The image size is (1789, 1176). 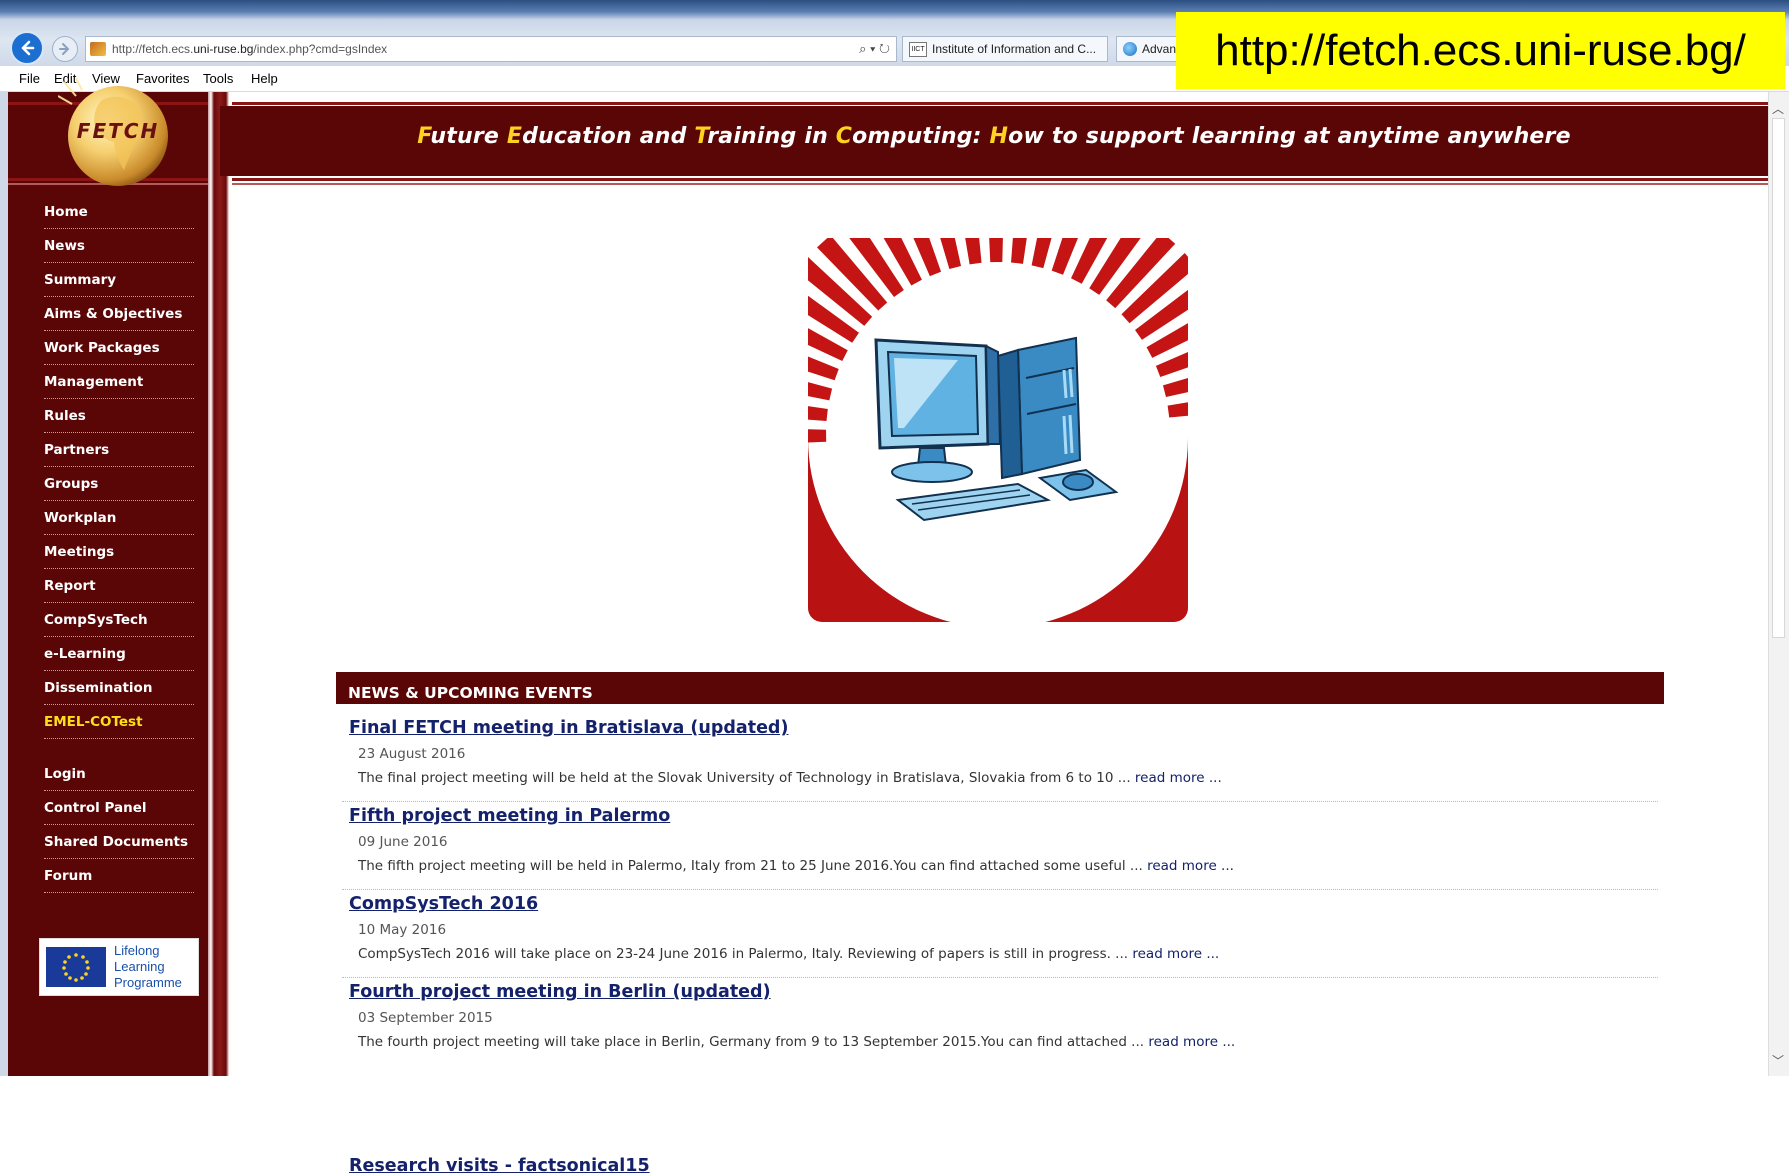 I want to click on sidebar-item-emel-cotest: EMEL-COTest, so click(x=119, y=726).